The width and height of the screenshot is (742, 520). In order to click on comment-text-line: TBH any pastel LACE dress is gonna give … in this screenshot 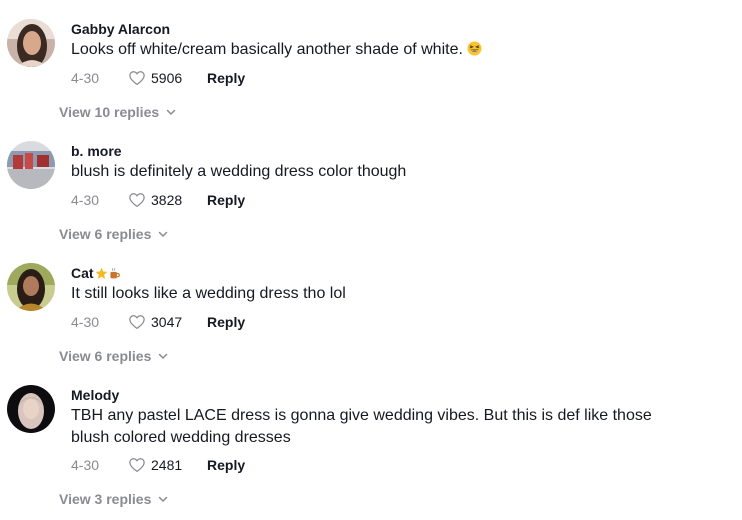, I will do `click(361, 415)`.